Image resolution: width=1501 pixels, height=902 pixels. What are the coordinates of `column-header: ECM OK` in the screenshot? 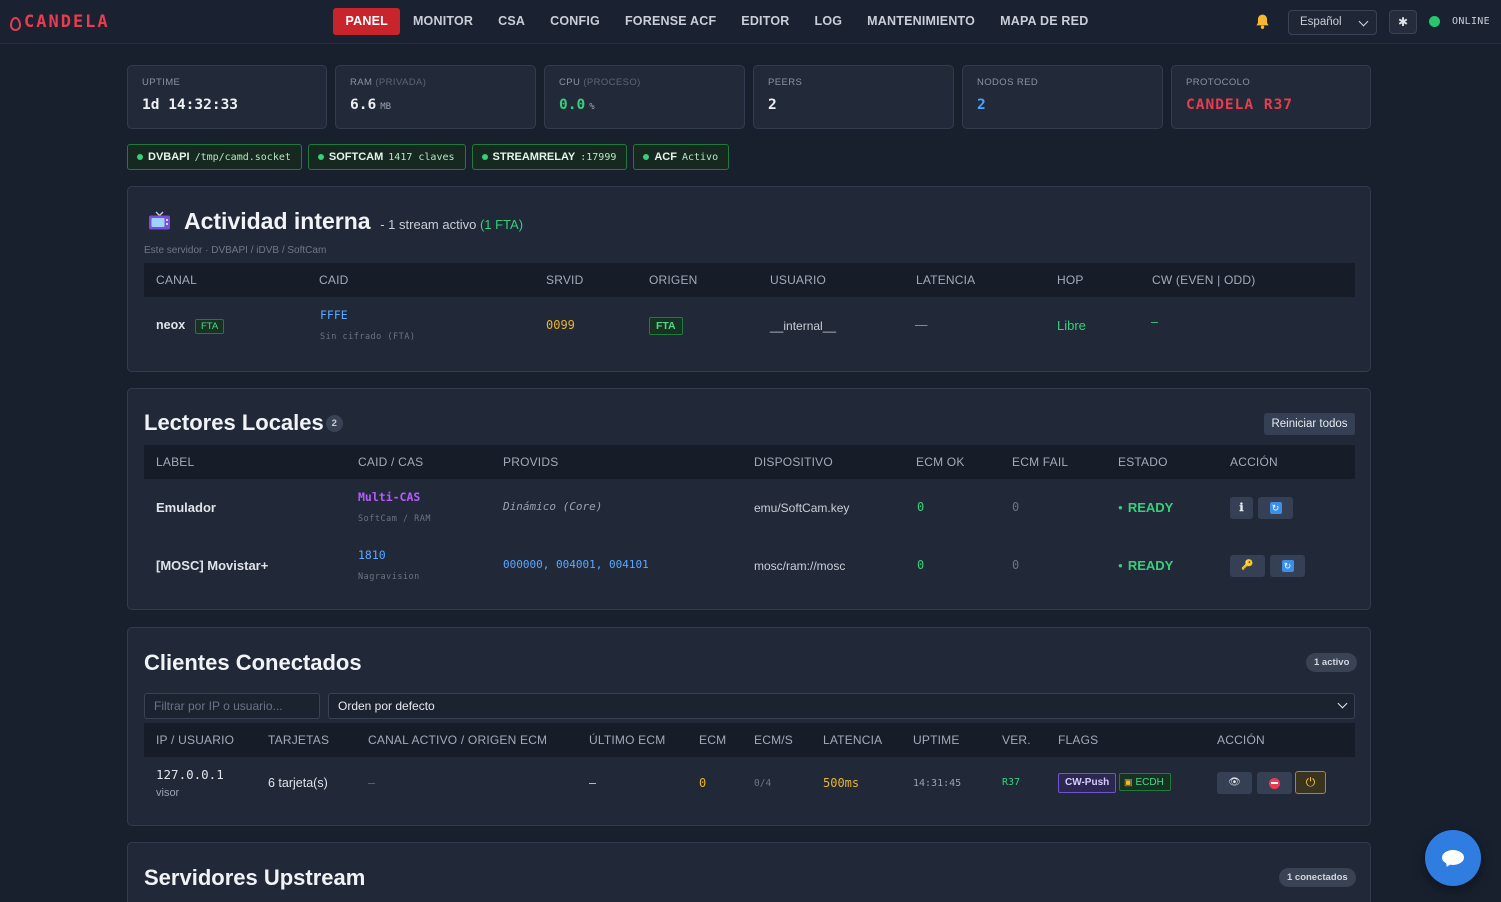 It's located at (940, 462).